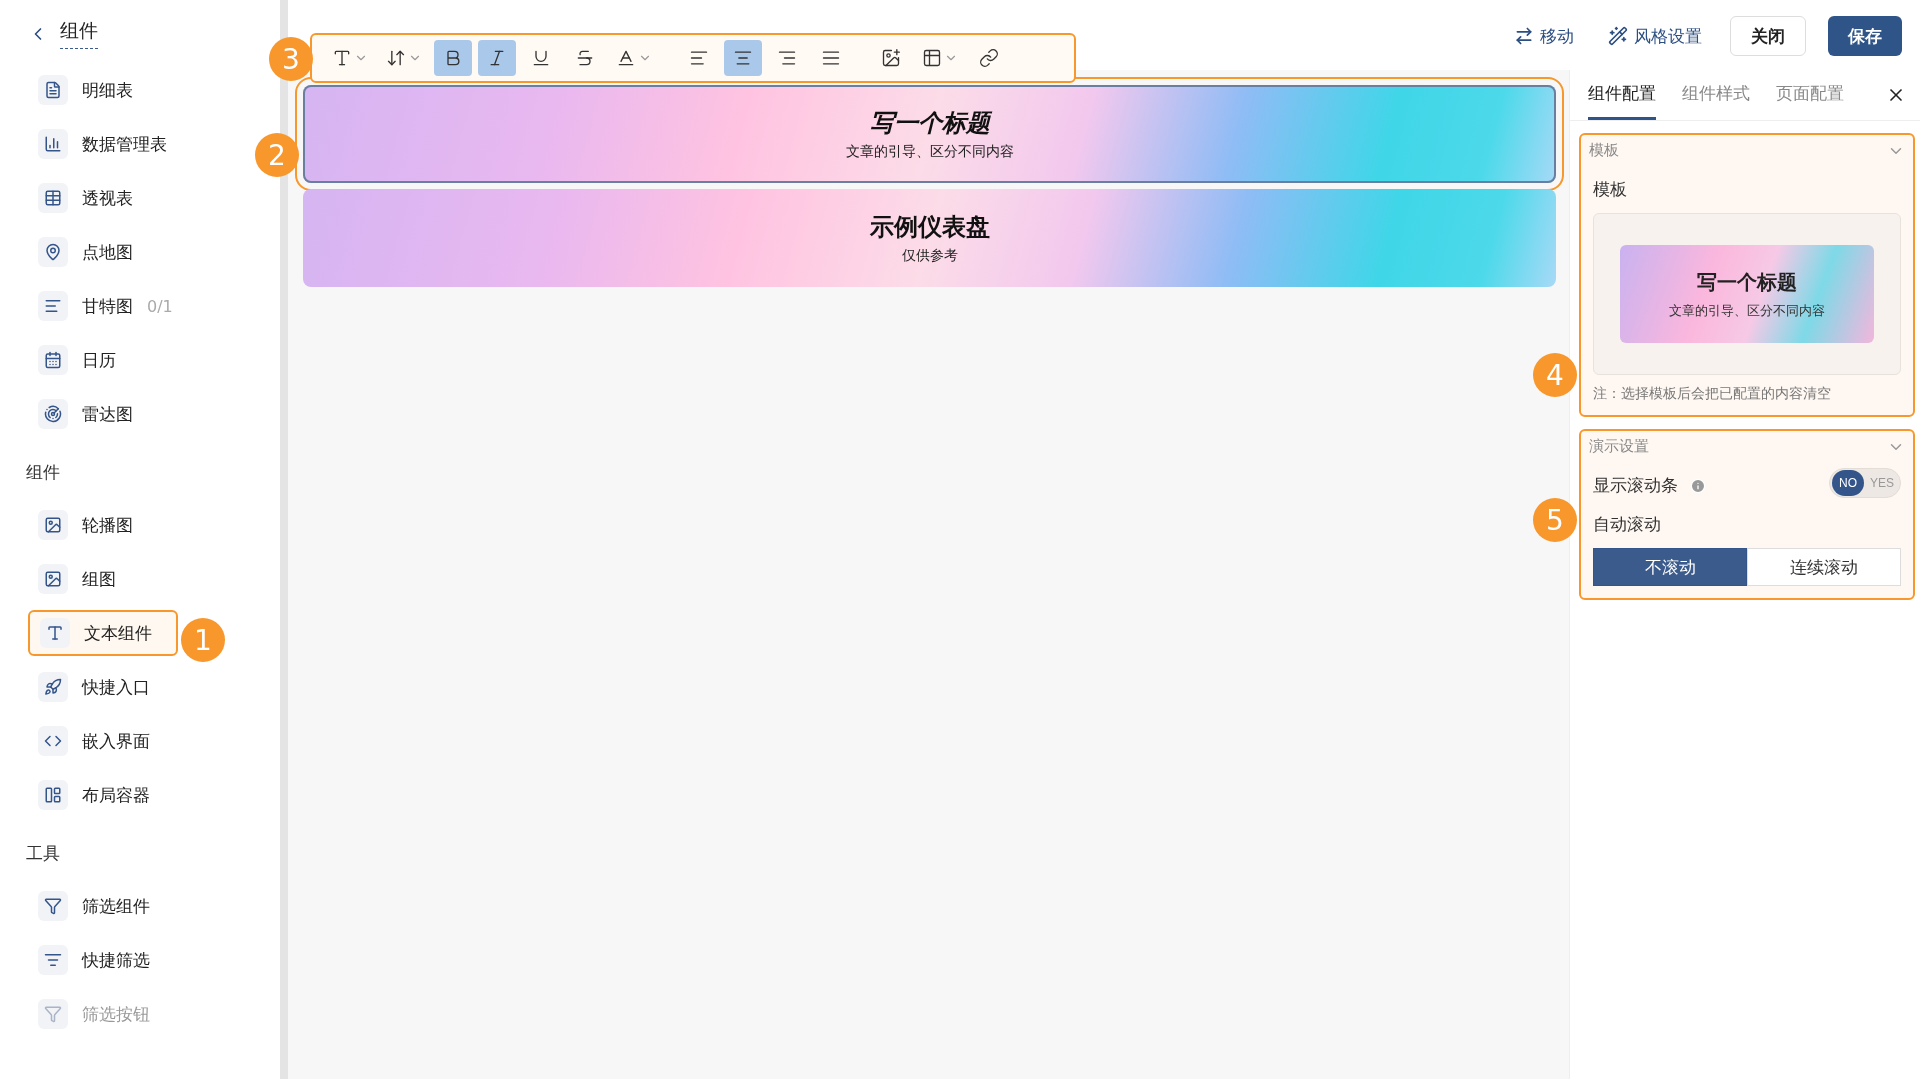 The image size is (1920, 1079). What do you see at coordinates (107, 414) in the screenshot?
I see `item-label: 雷达图` at bounding box center [107, 414].